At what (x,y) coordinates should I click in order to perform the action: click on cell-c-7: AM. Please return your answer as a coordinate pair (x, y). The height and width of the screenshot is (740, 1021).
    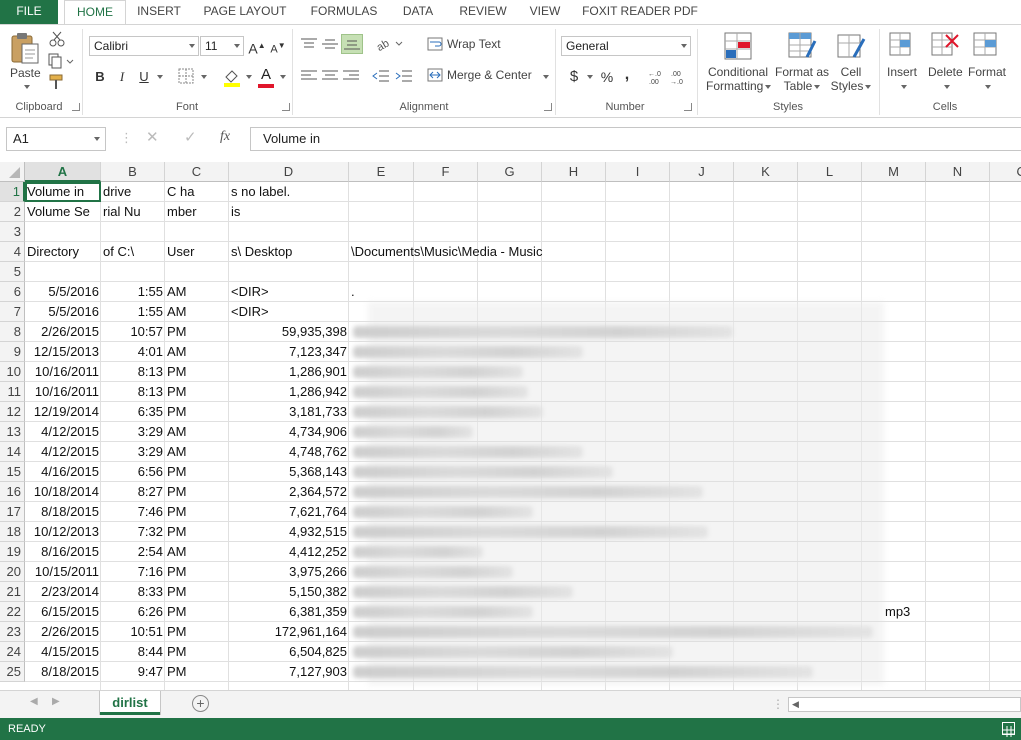
    Looking at the image, I should click on (197, 312).